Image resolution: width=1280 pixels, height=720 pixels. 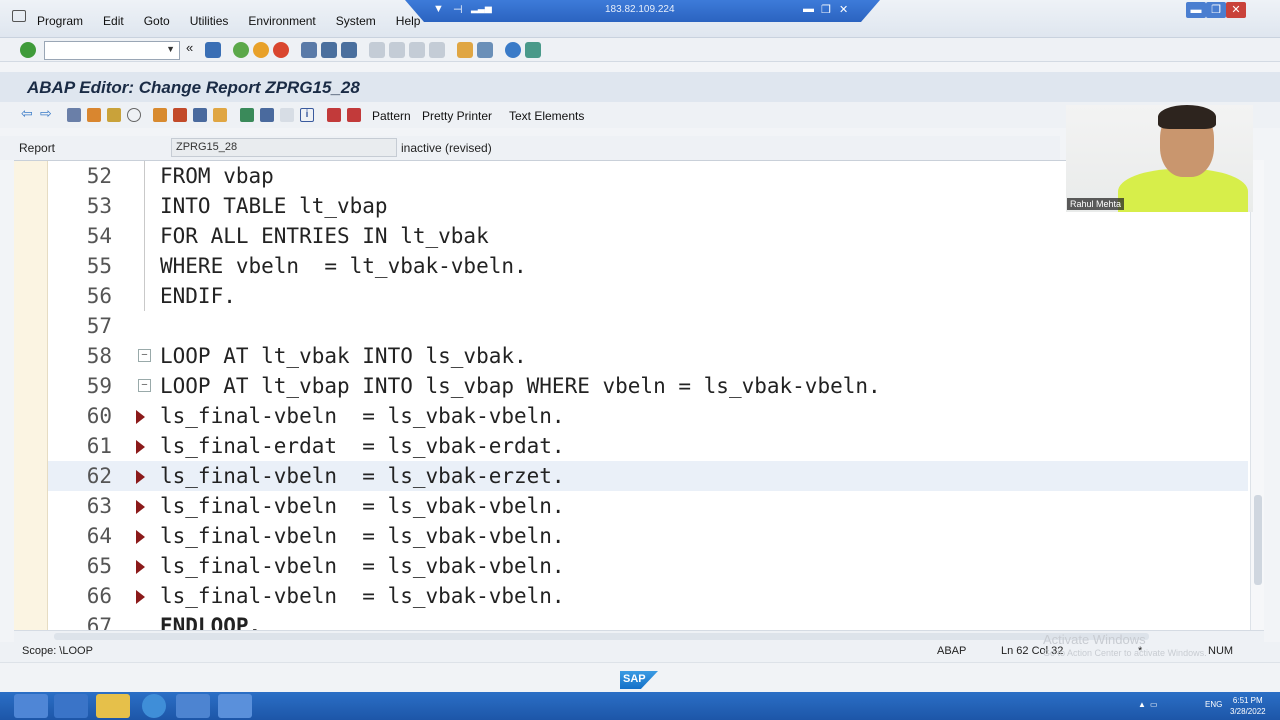 I want to click on exit-icon, so click(x=261, y=50).